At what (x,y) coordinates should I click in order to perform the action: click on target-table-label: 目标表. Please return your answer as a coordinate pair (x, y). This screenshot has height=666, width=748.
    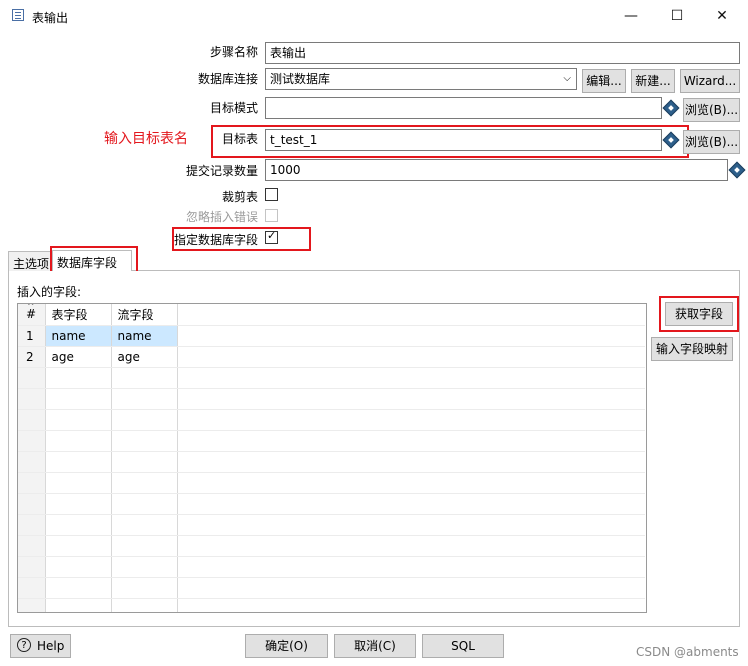
    Looking at the image, I should click on (239, 139).